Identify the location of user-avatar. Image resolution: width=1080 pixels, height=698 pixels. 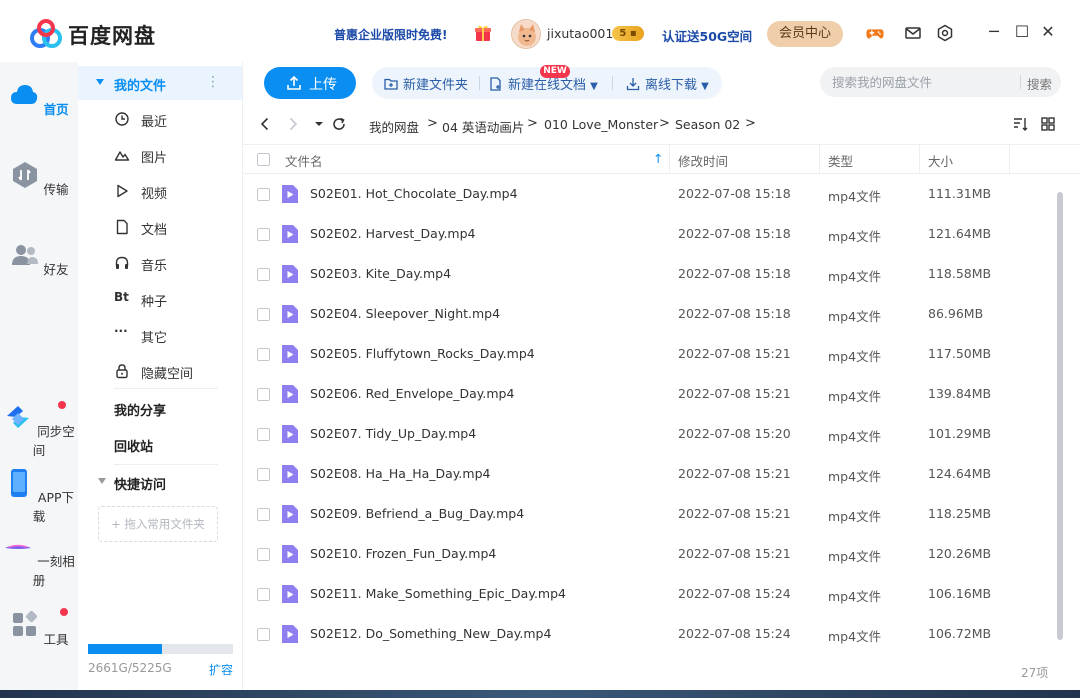
(526, 34).